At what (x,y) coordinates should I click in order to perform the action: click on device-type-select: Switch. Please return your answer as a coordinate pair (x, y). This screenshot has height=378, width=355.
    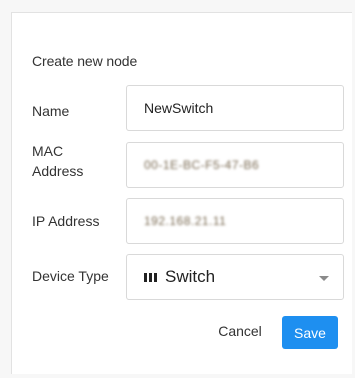
    Looking at the image, I should click on (235, 277).